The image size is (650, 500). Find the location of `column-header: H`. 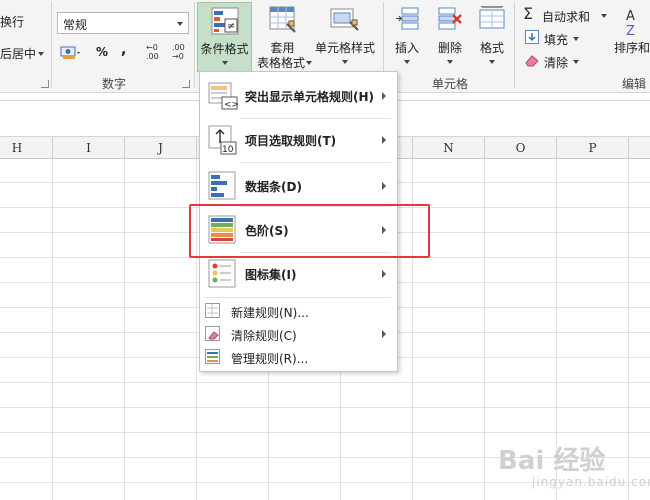

column-header: H is located at coordinates (26, 148).